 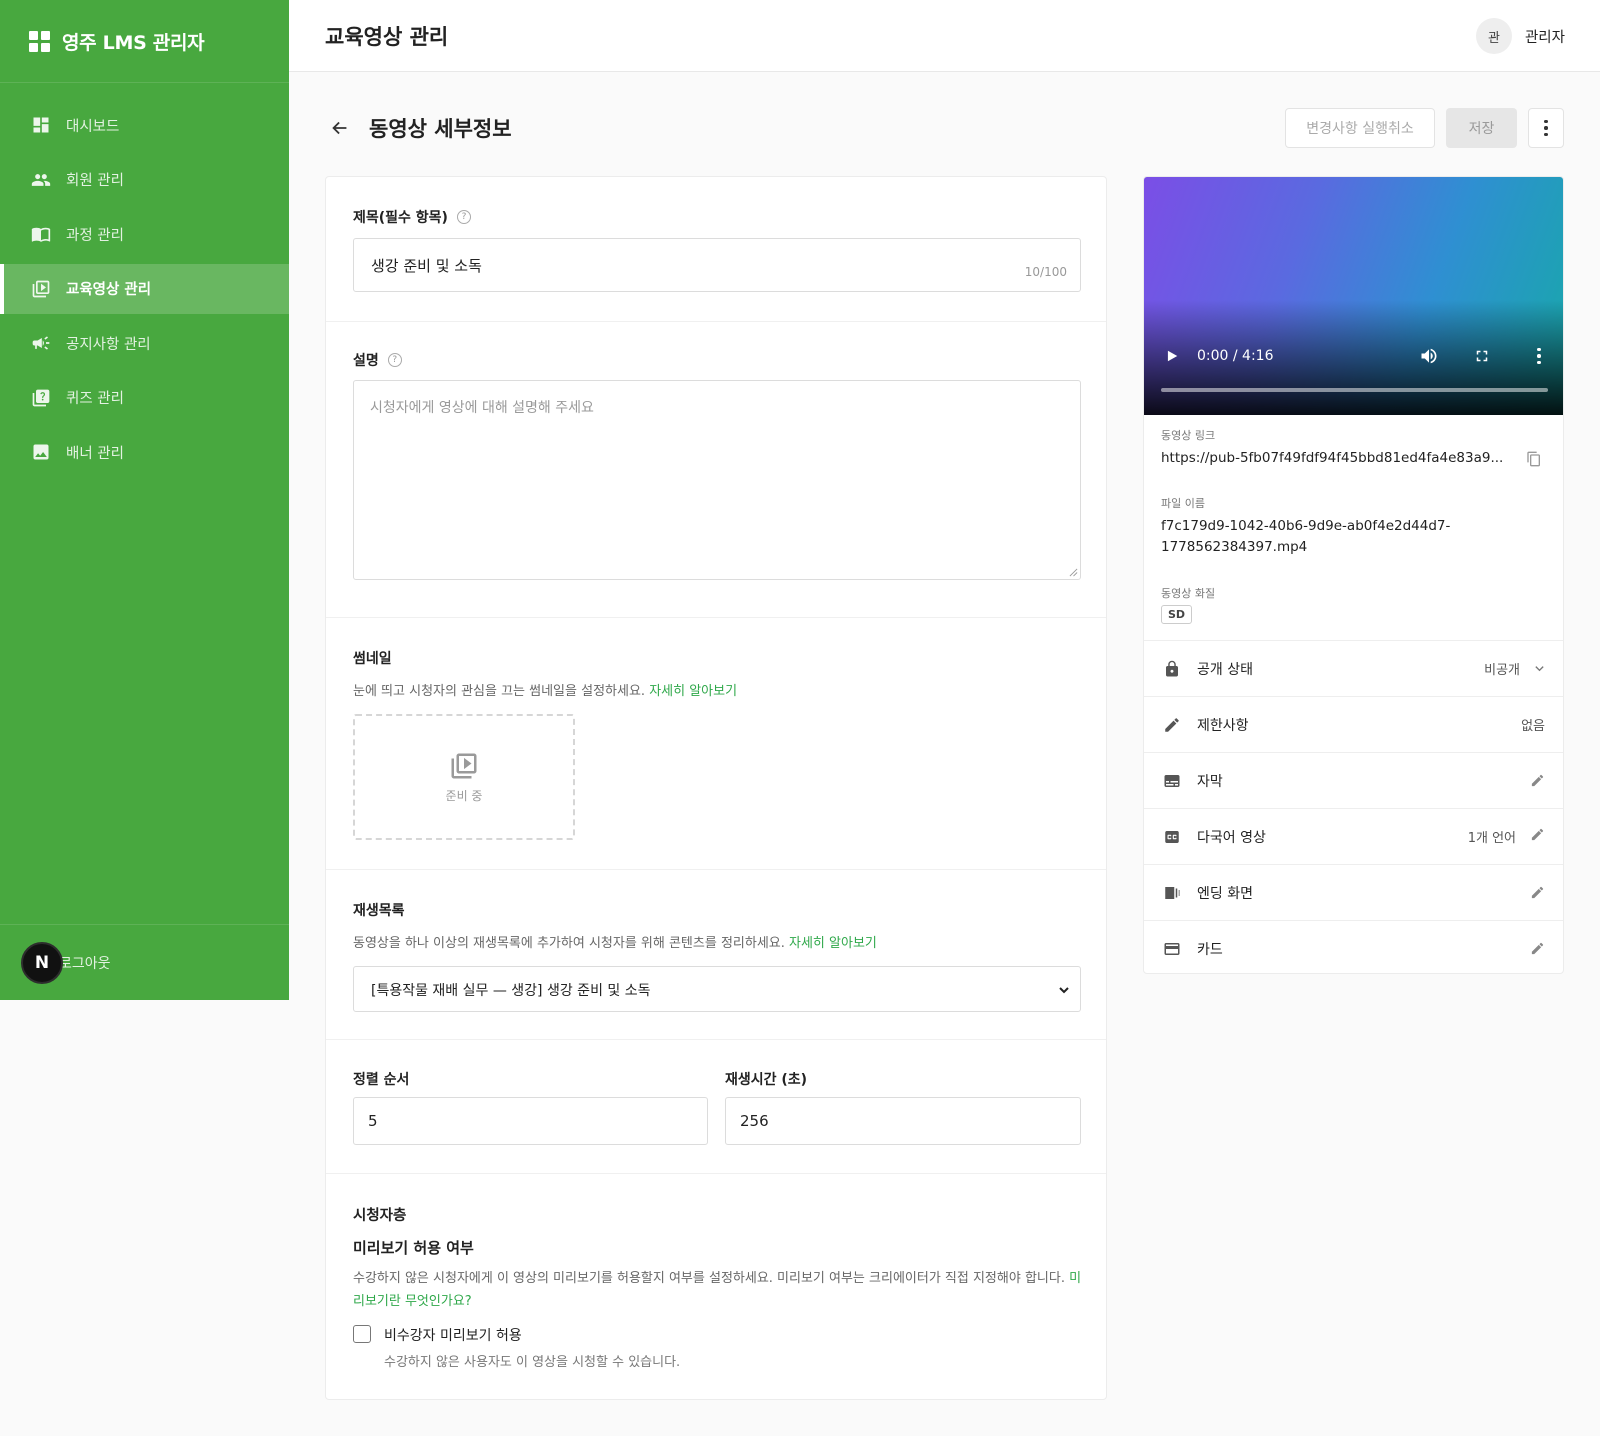 What do you see at coordinates (1539, 356) in the screenshot?
I see `video-more-icon` at bounding box center [1539, 356].